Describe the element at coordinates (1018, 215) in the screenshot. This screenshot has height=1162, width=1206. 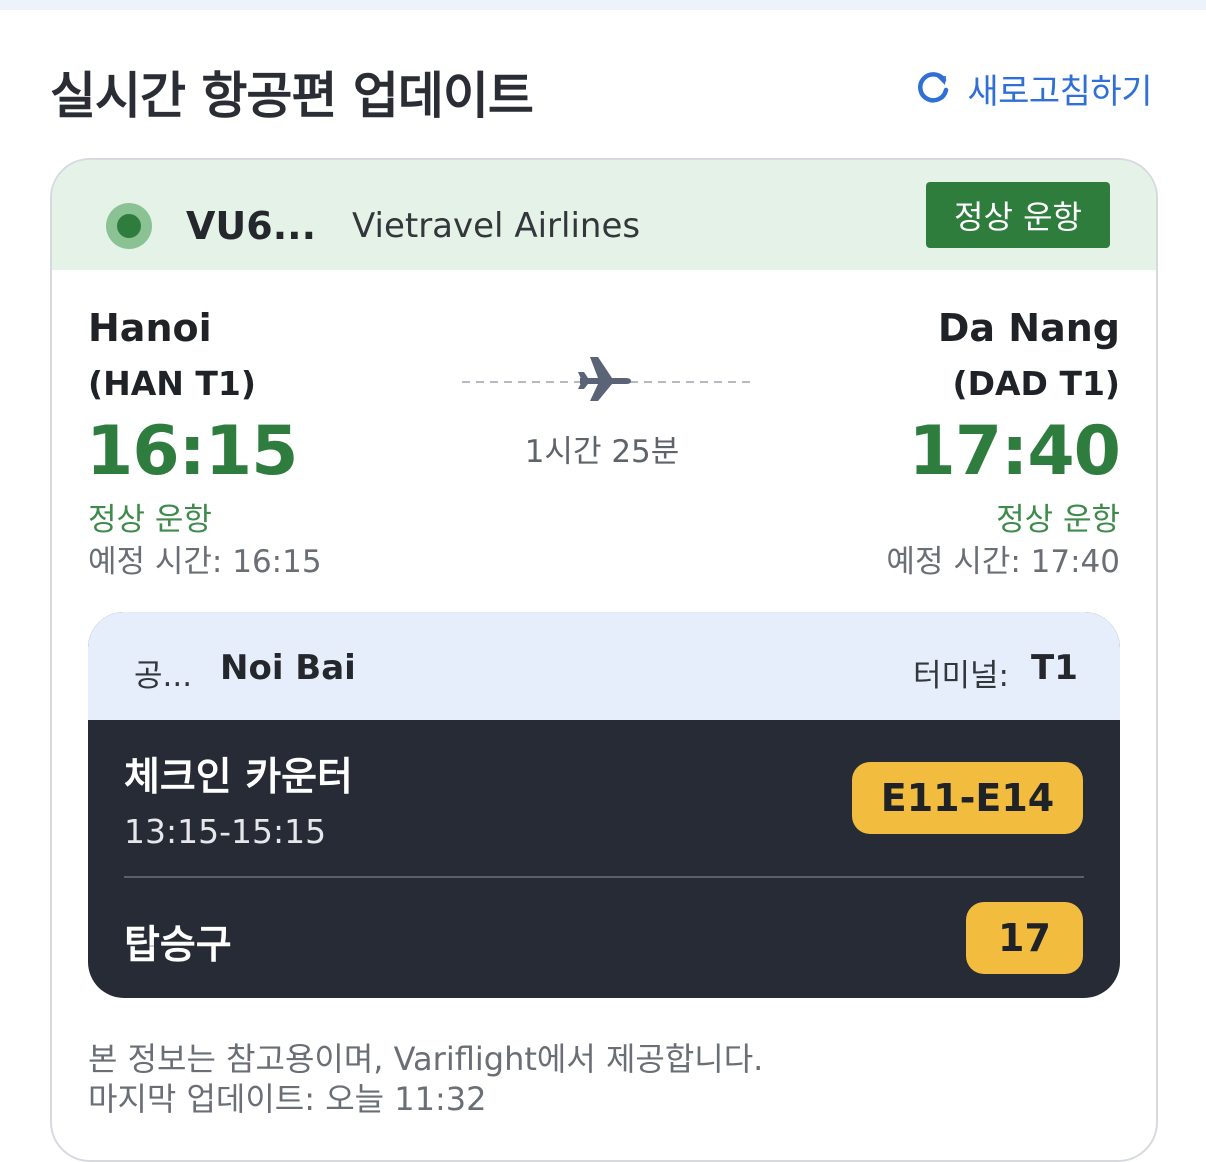
I see `flight-status-badge: 정상 운항` at that location.